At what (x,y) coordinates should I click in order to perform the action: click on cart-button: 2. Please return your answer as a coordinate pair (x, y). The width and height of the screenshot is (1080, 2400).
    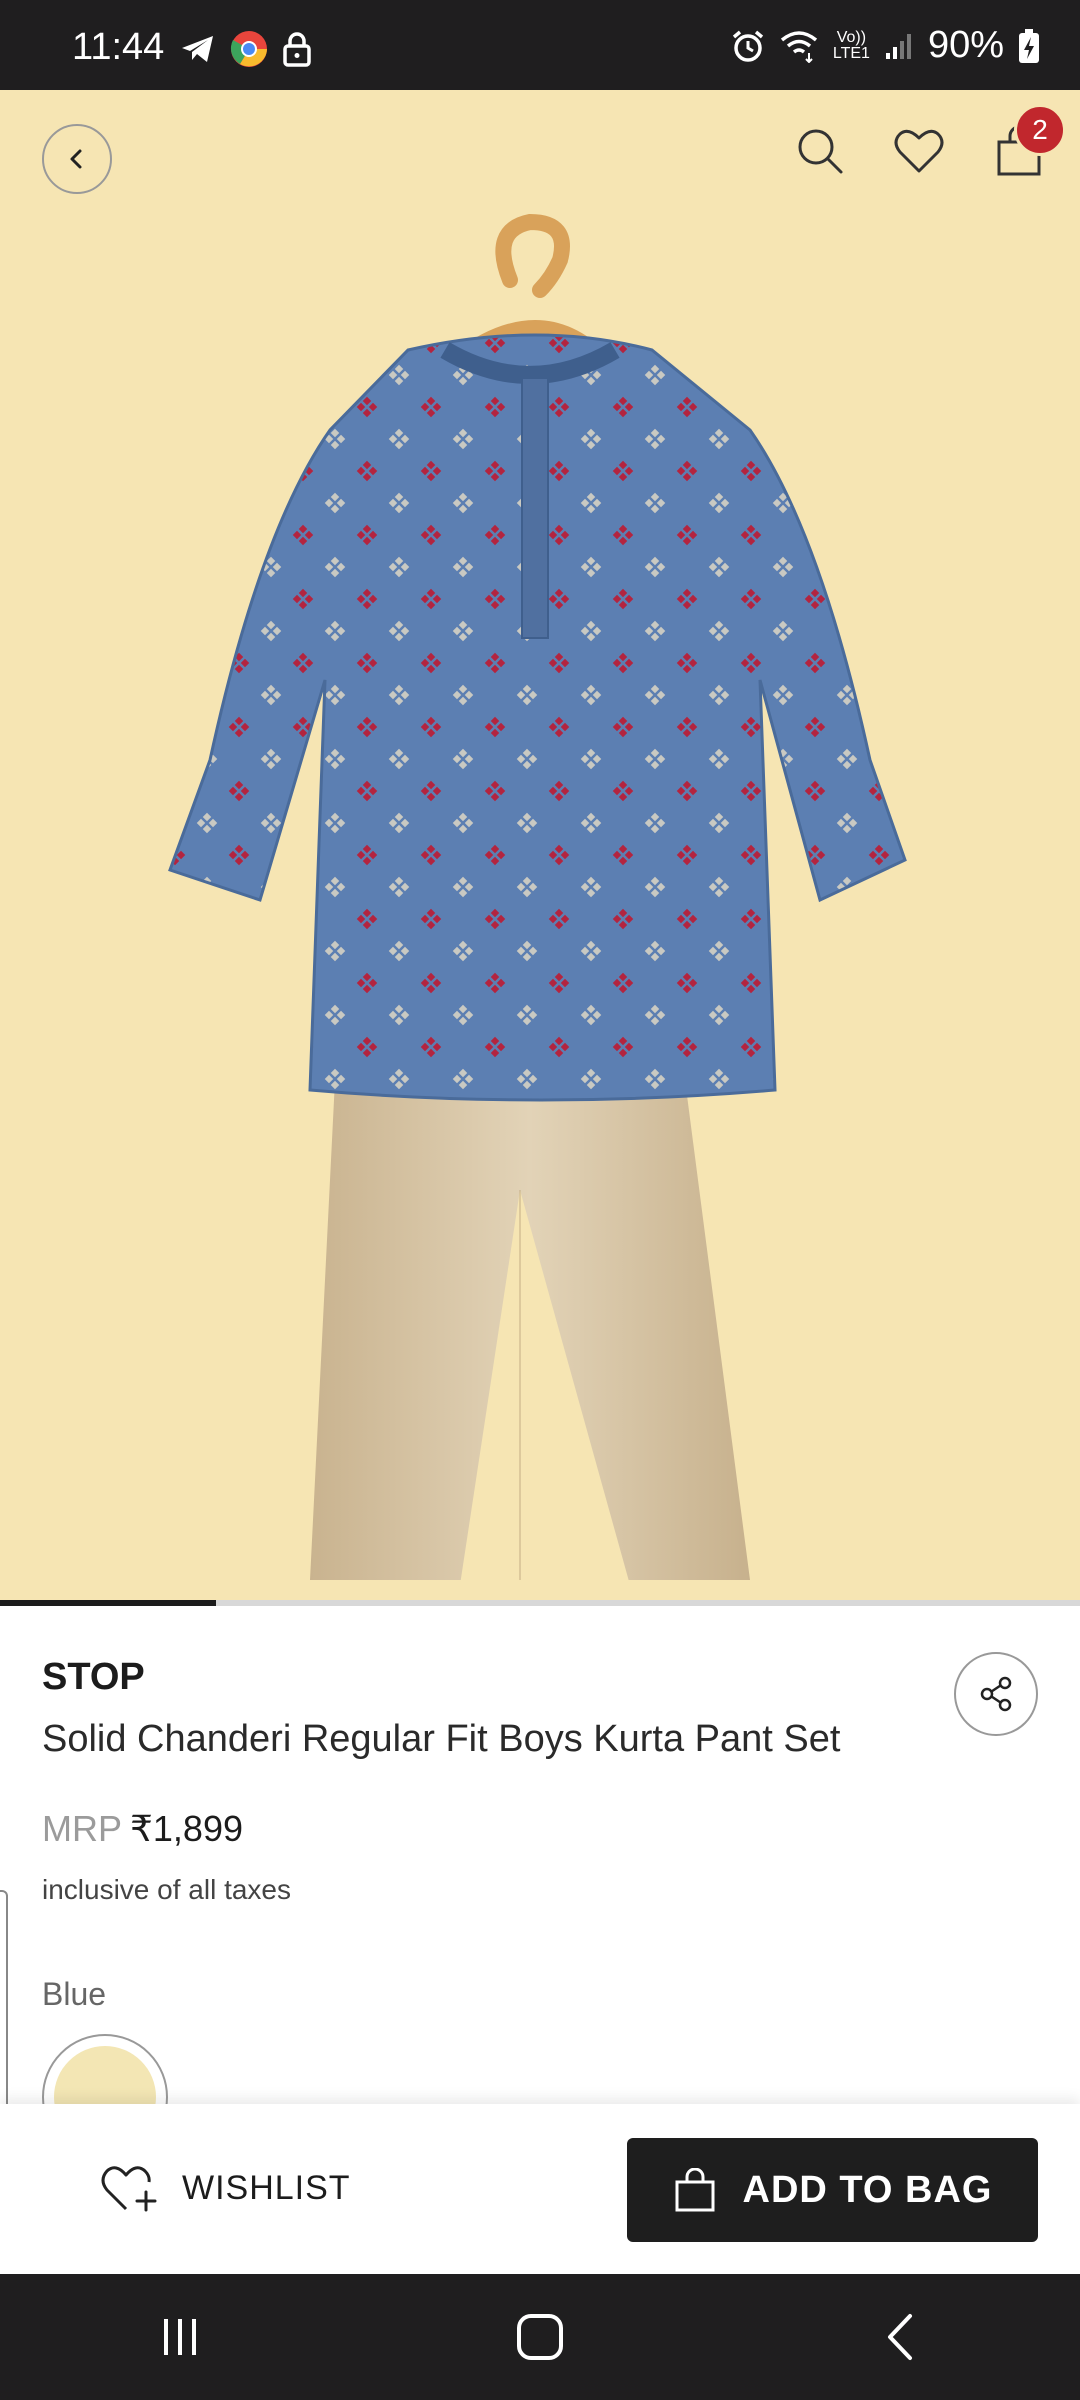
    Looking at the image, I should click on (1030, 140).